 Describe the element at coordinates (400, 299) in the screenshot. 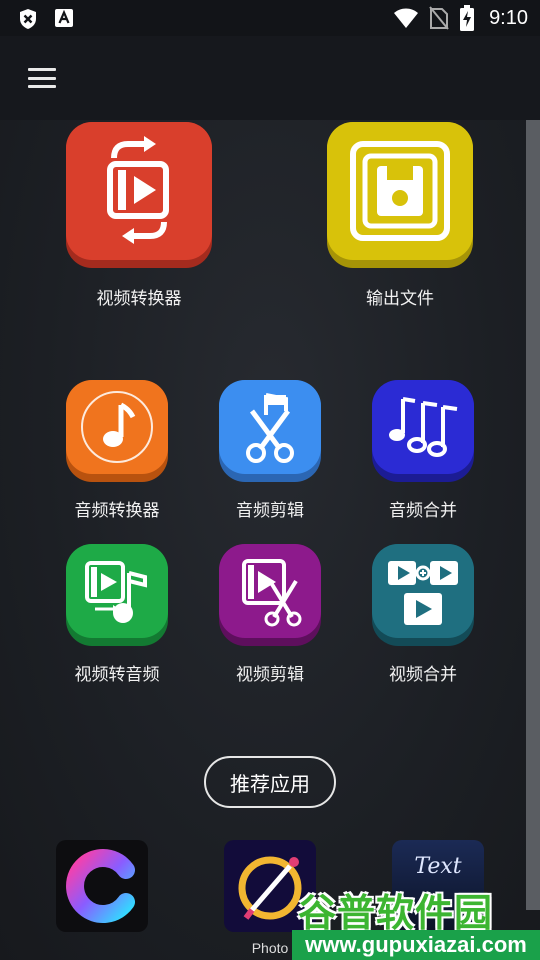

I see `tool-label: 输出文件` at that location.